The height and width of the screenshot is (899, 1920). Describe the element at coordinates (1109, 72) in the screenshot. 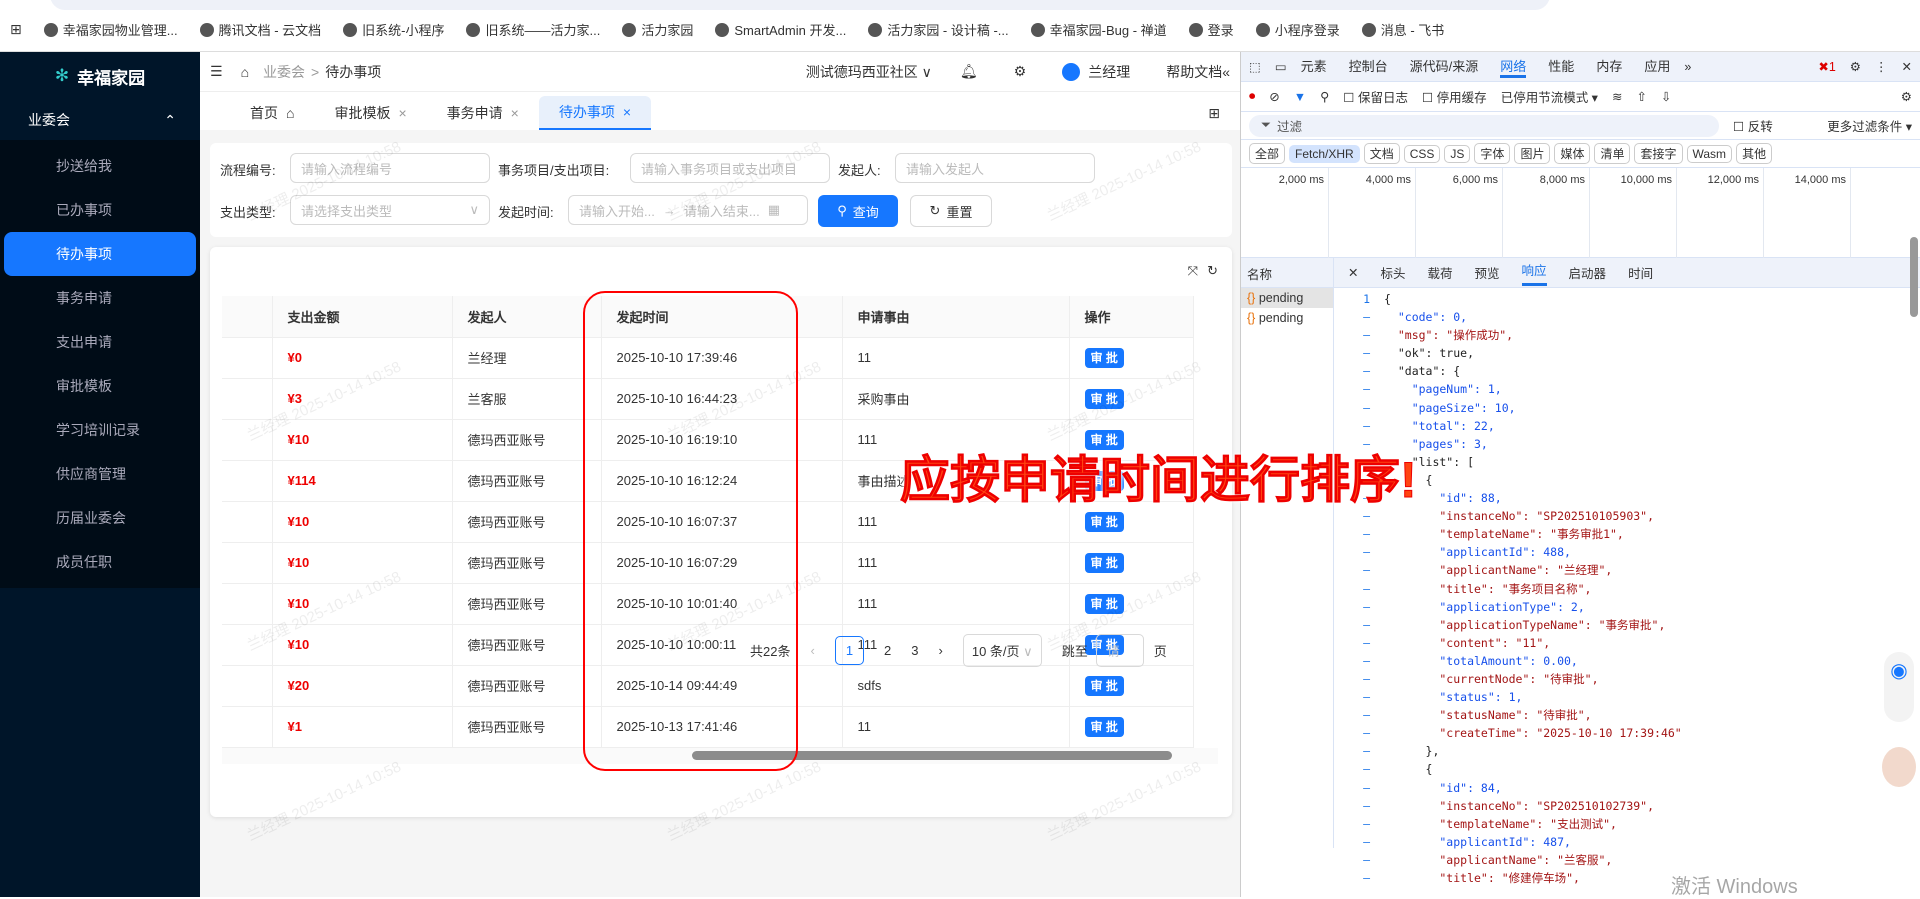

I see `user-name: 兰经理` at that location.